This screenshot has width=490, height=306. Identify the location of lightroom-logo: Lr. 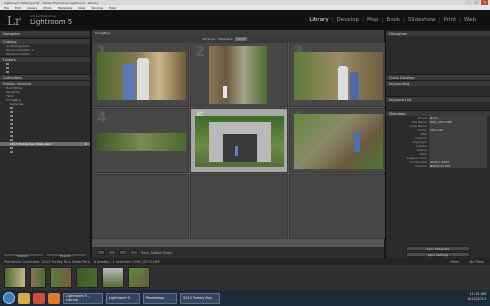
(14, 21).